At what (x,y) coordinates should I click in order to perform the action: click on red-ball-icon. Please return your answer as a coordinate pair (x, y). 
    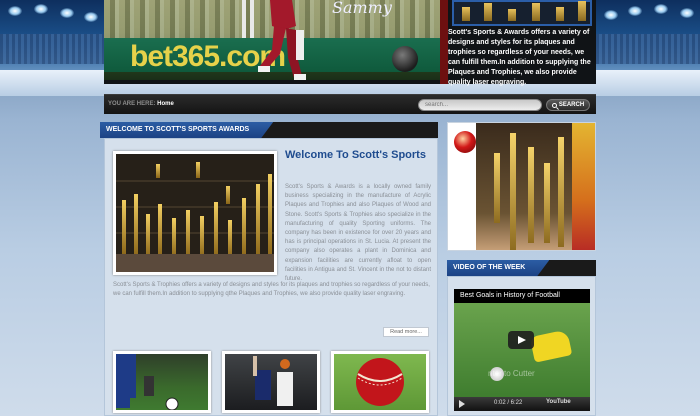
    Looking at the image, I should click on (465, 142).